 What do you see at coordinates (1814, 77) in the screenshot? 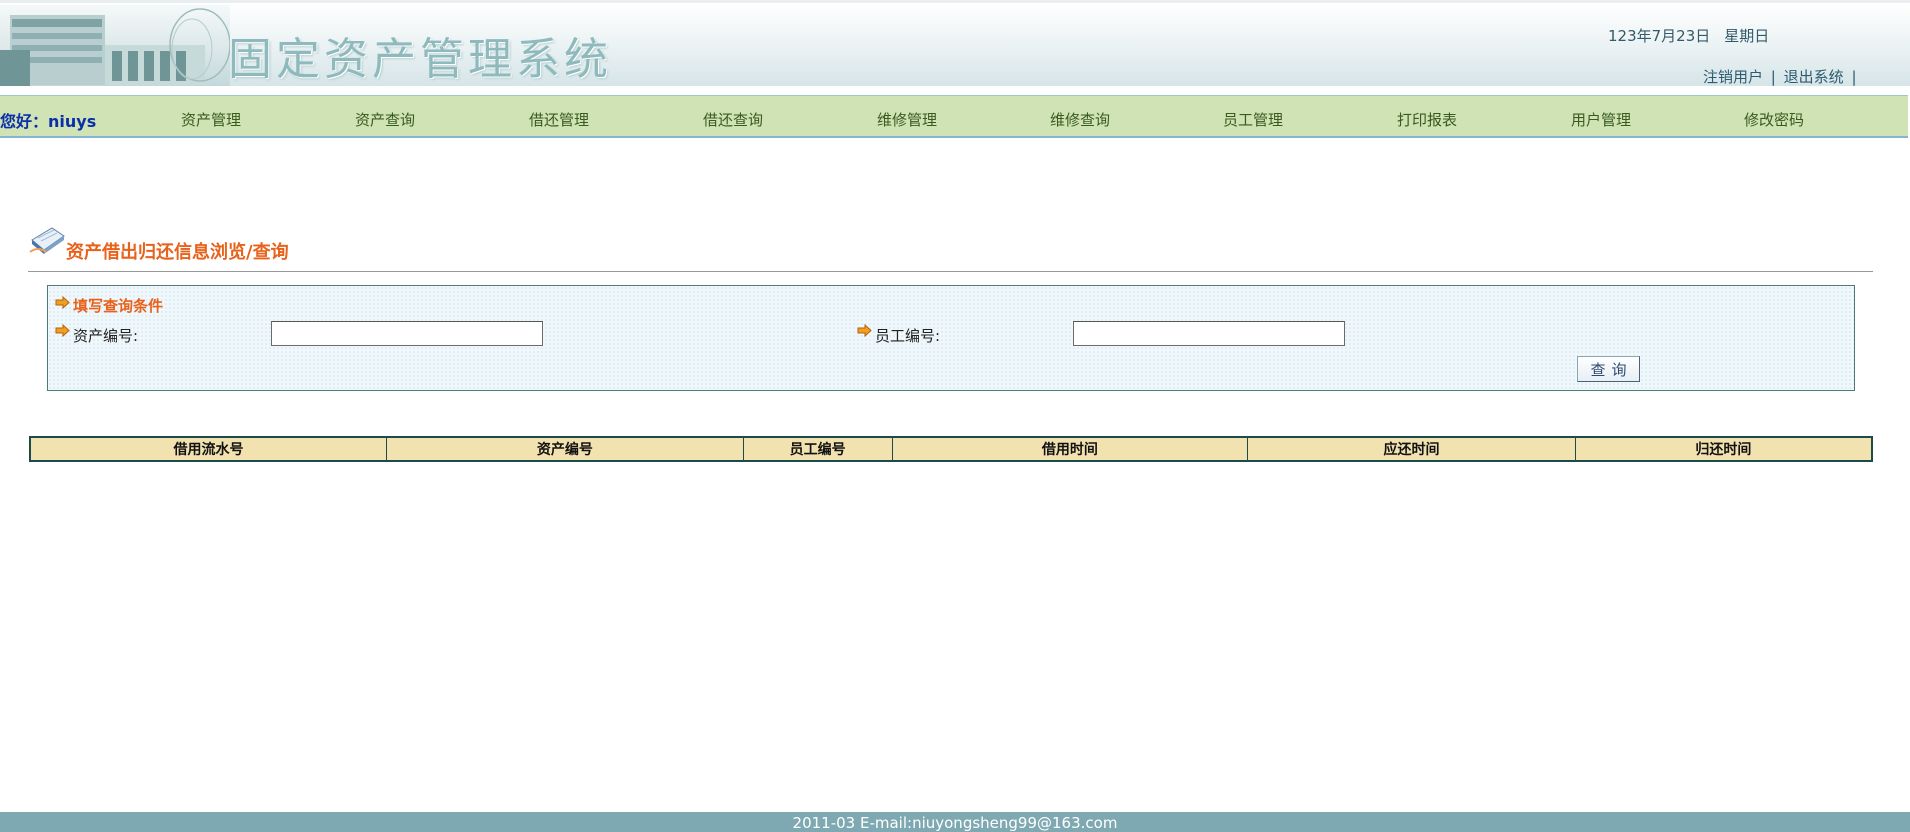
I see `exit-system-link: 退出系统` at bounding box center [1814, 77].